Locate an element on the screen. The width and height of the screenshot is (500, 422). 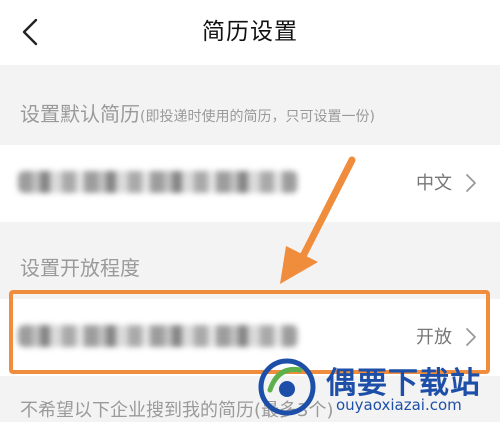
visibility-section-title: 设置开放程度 is located at coordinates (80, 268).